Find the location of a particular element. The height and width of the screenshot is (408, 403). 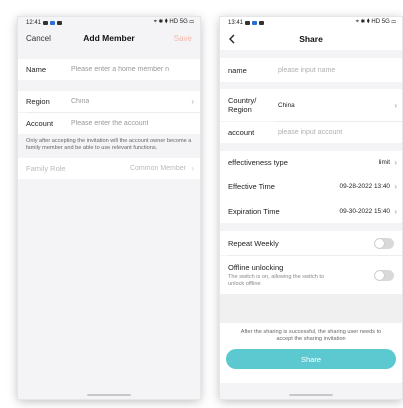

account-input: please input account is located at coordinates (310, 132).